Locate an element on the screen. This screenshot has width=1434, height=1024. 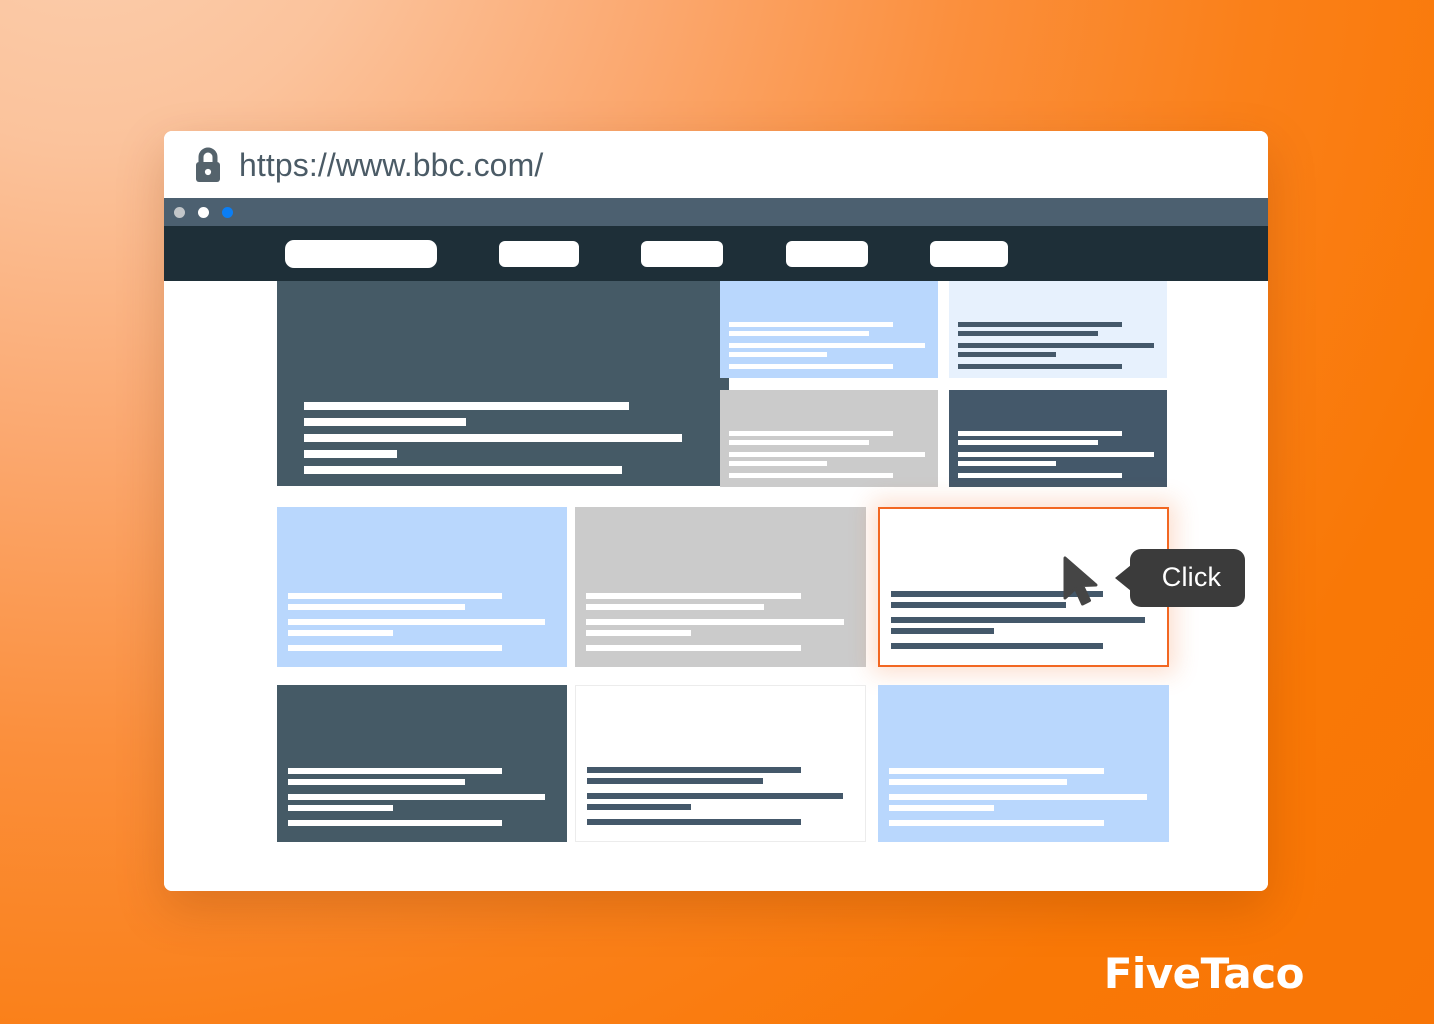
content-card-blue-text-lines is located at coordinates (422, 622).